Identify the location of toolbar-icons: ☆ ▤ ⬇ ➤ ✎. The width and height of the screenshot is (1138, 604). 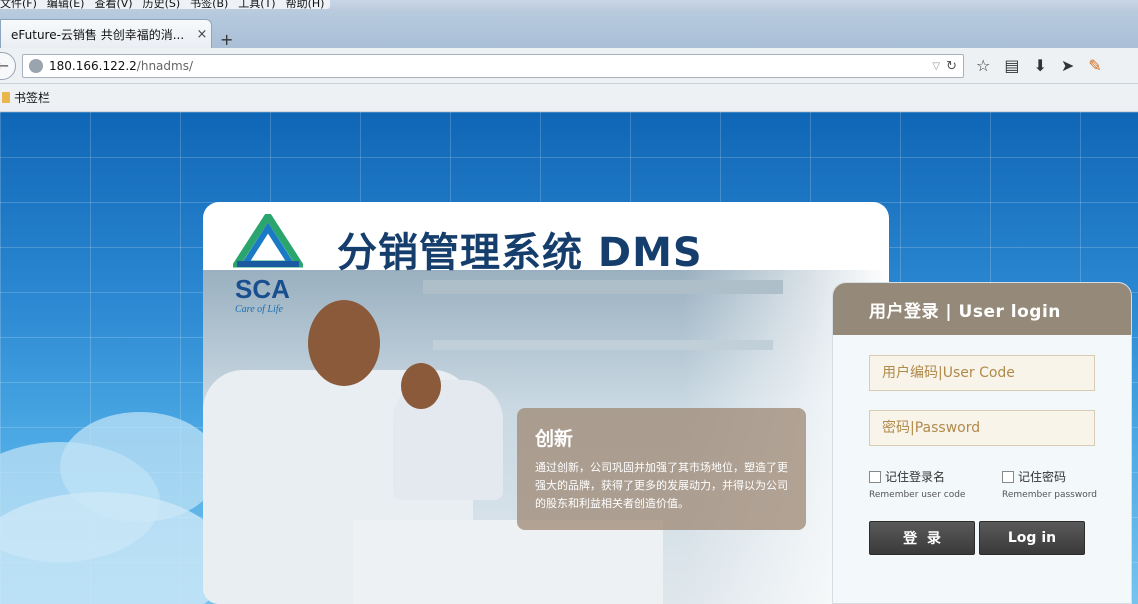
(1039, 65).